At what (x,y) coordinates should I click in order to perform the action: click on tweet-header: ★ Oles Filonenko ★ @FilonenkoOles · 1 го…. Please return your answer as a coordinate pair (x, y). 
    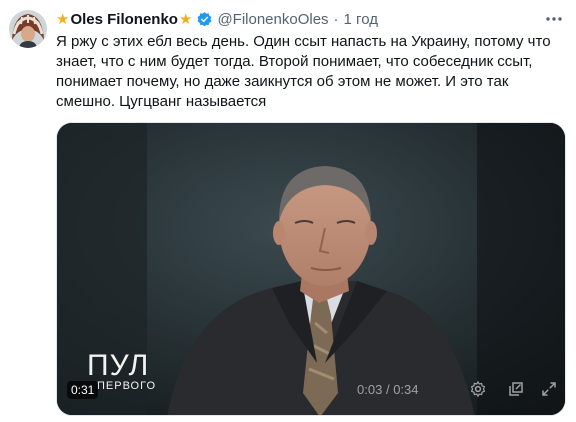
    Looking at the image, I should click on (217, 19).